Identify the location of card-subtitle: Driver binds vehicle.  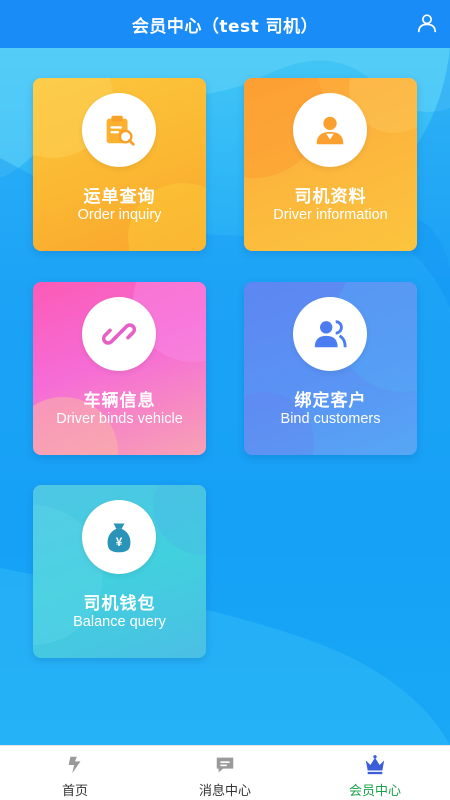
(119, 419).